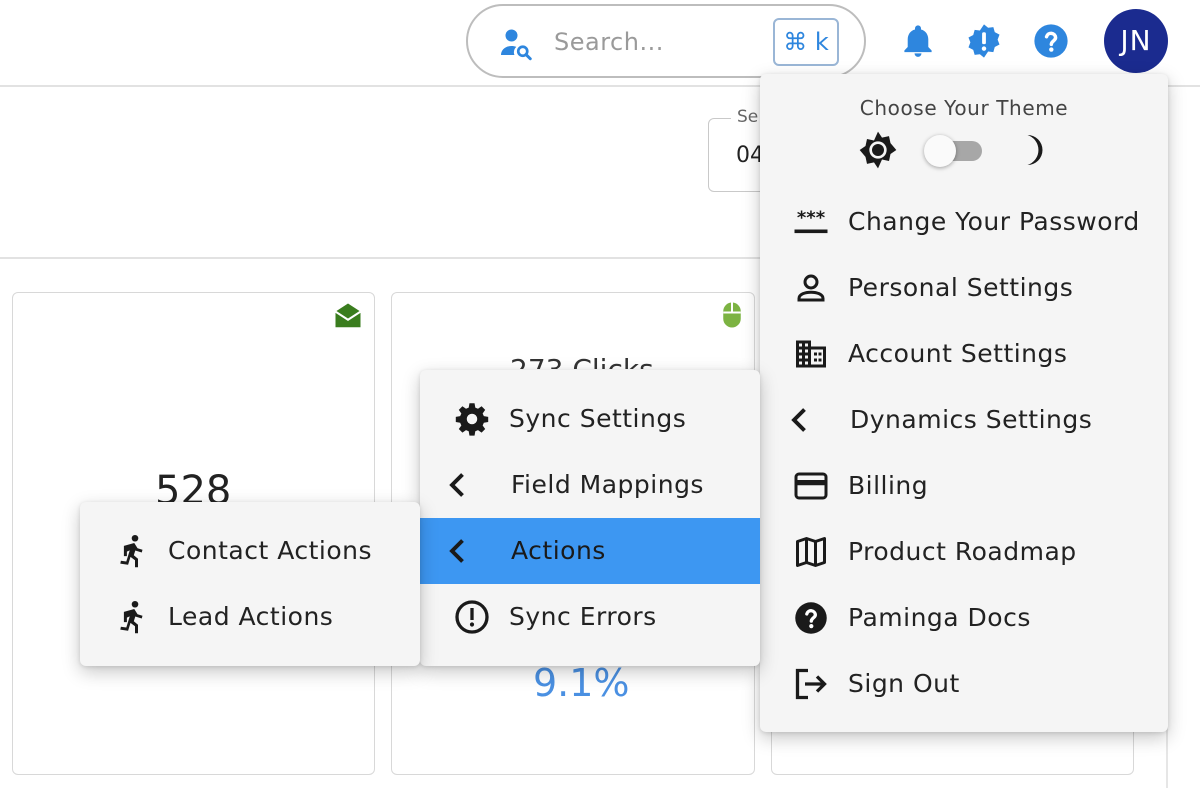 This screenshot has width=1200, height=788. What do you see at coordinates (918, 41) in the screenshot?
I see `bell-icon` at bounding box center [918, 41].